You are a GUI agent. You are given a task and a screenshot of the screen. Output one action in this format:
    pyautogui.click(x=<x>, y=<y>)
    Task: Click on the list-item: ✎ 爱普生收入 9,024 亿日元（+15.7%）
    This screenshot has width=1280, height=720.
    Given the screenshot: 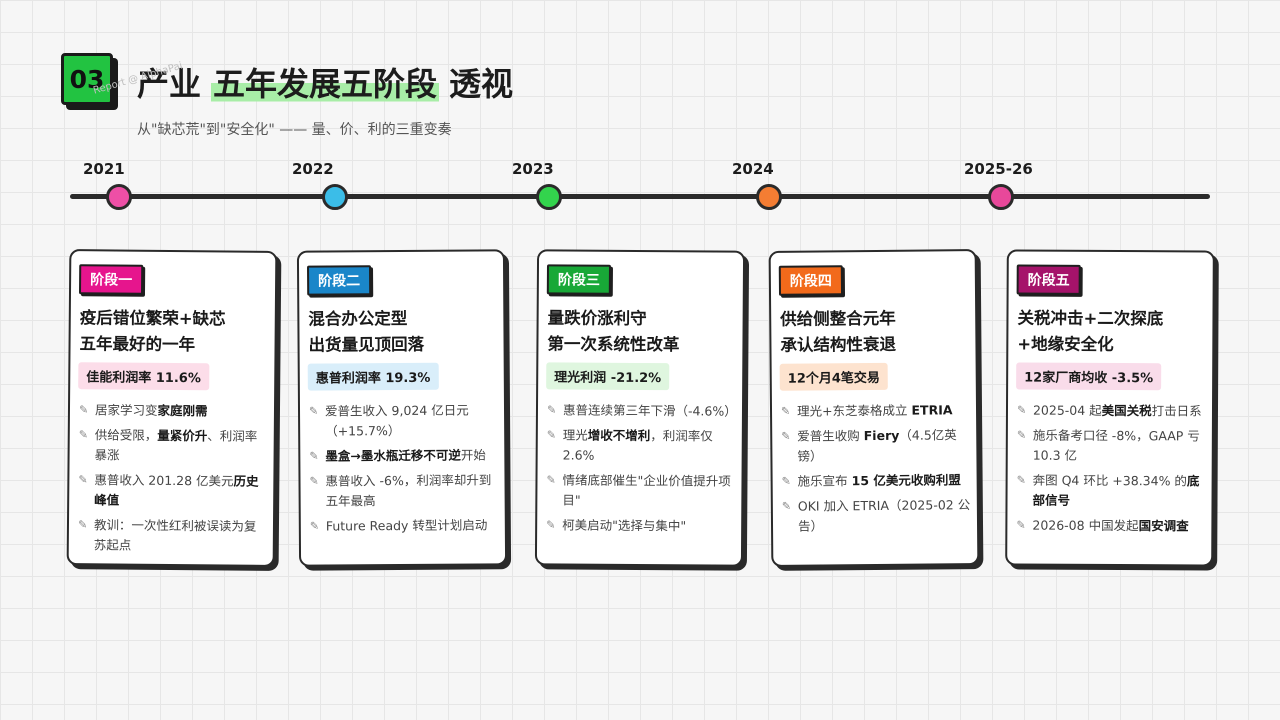 What is the action you would take?
    pyautogui.click(x=404, y=420)
    